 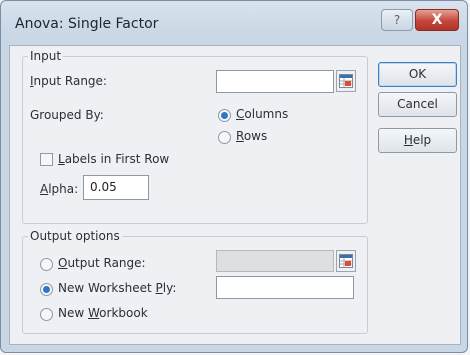 I want to click on ok-button: OK, so click(x=417, y=74).